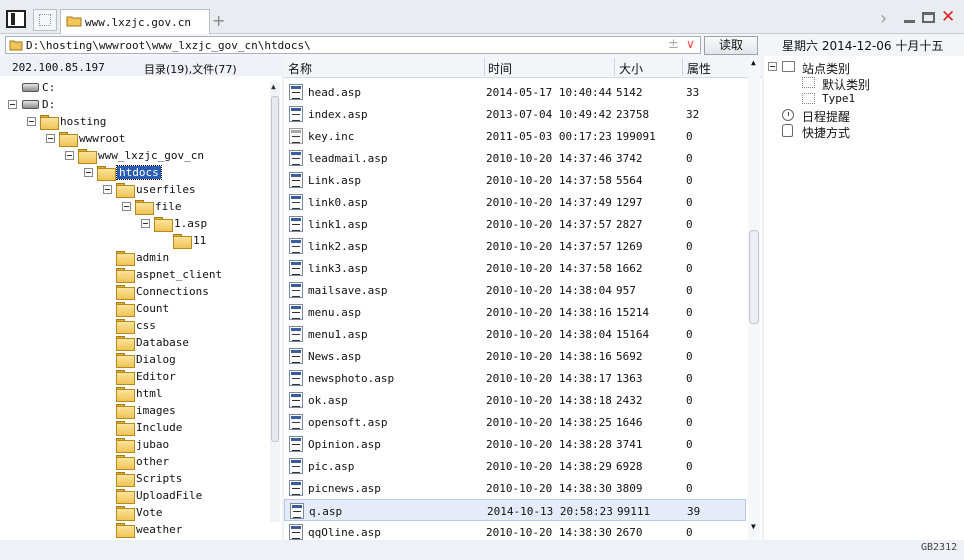 This screenshot has width=964, height=560. I want to click on file-list-scrollbar: ▲ ▼, so click(754, 298).